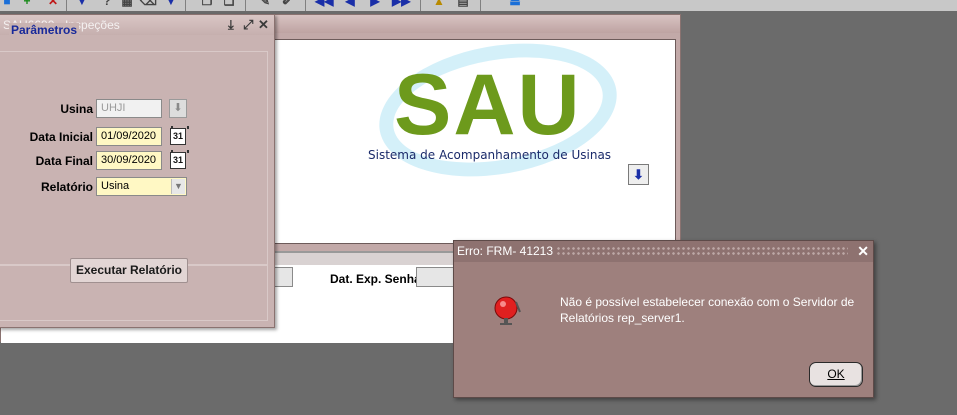  I want to click on data-inicial-field: 01/09/2020, so click(129, 136).